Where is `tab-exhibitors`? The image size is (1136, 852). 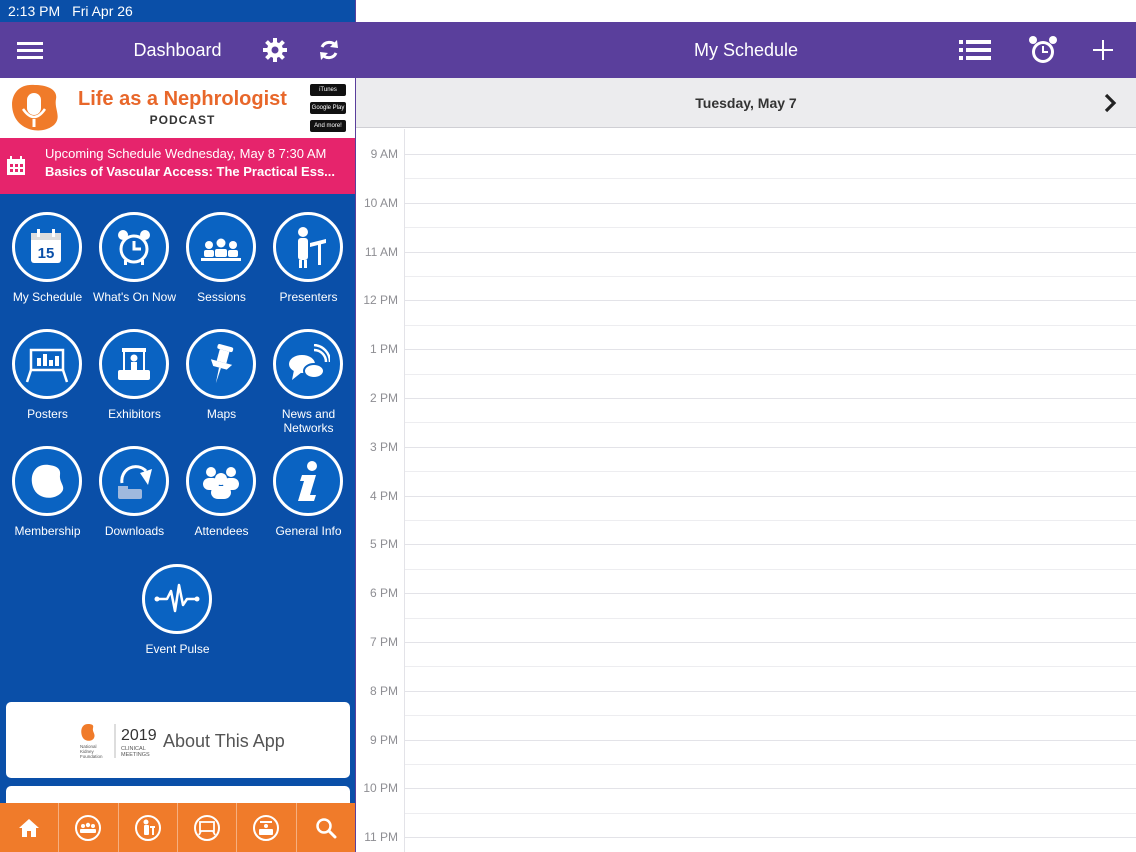
tab-exhibitors is located at coordinates (265, 827).